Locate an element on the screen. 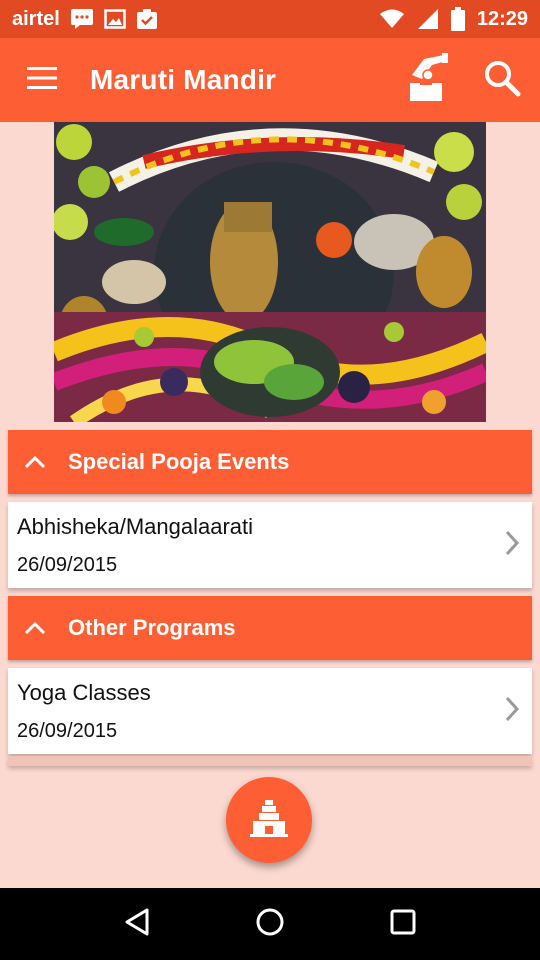 This screenshot has width=540, height=960. menu-button is located at coordinates (42, 80).